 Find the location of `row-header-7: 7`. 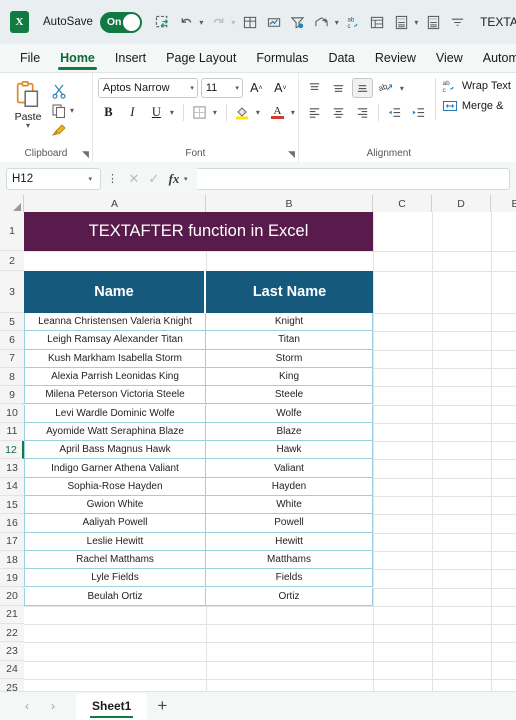

row-header-7: 7 is located at coordinates (12, 358).